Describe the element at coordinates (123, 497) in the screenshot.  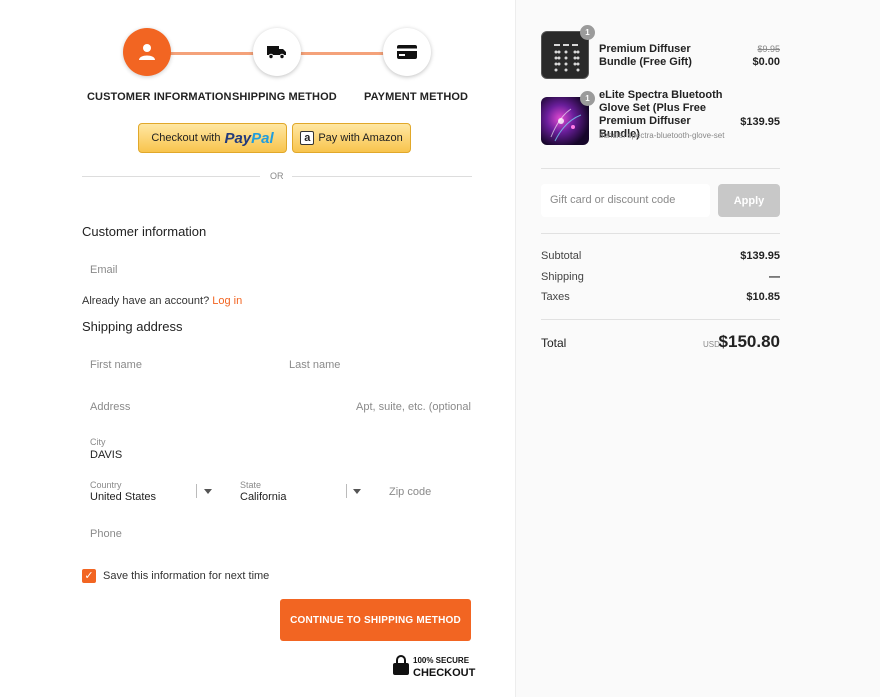
I see `country-select: United States` at that location.